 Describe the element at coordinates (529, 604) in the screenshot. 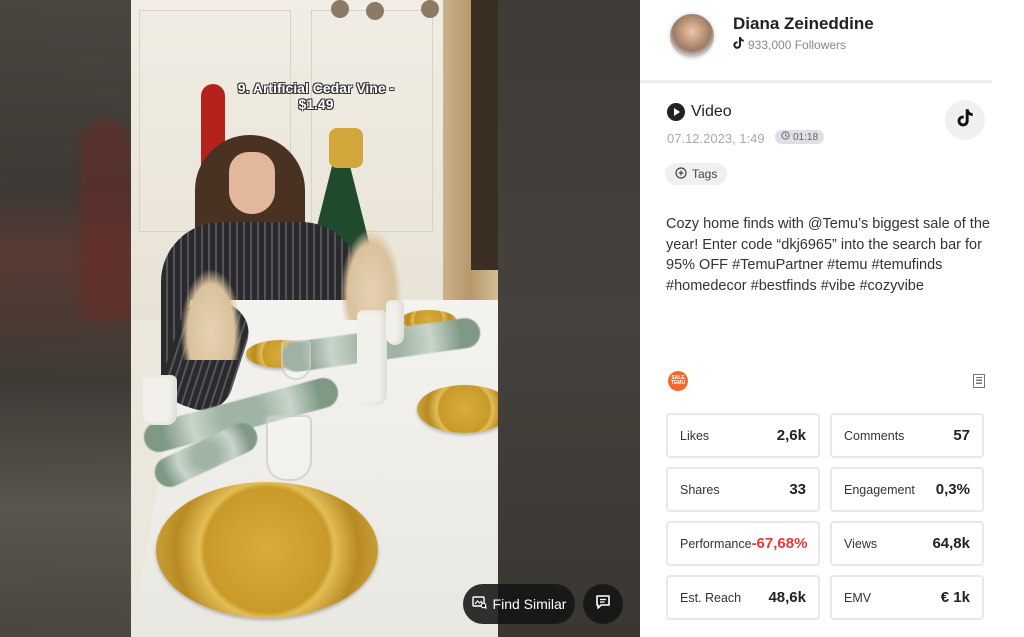

I see `find-similar-label: Find Similar` at that location.